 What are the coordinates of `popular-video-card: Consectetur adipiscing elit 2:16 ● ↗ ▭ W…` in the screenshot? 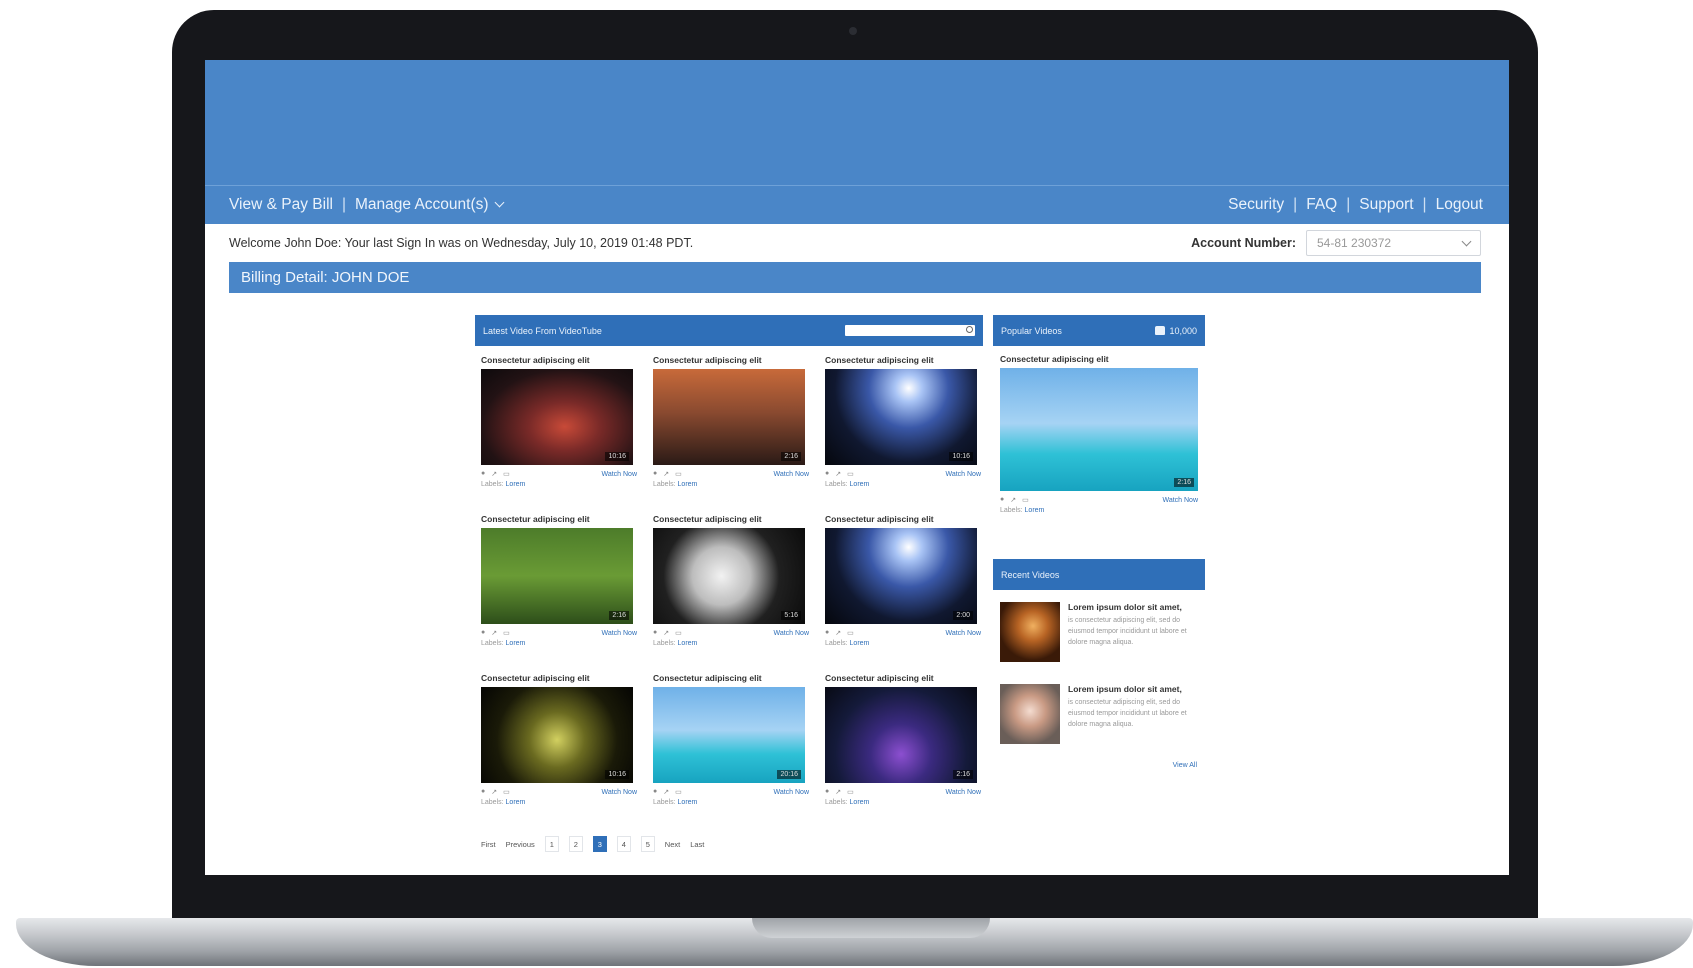 It's located at (1099, 448).